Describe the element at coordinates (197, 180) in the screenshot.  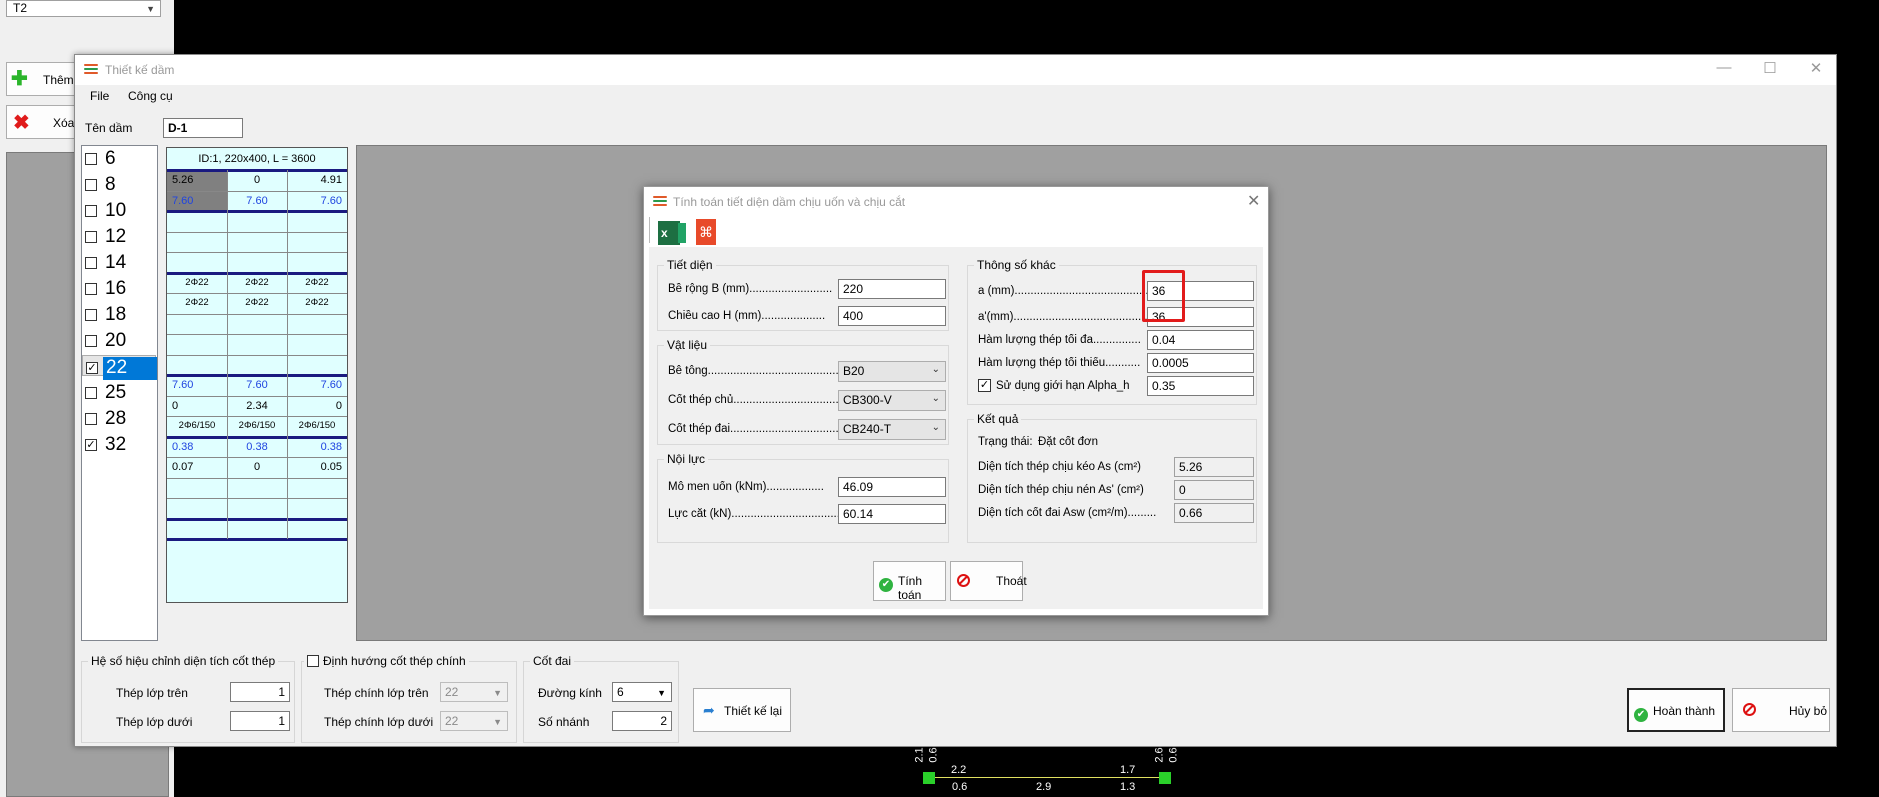
I see `grid-cell: 5.26` at that location.